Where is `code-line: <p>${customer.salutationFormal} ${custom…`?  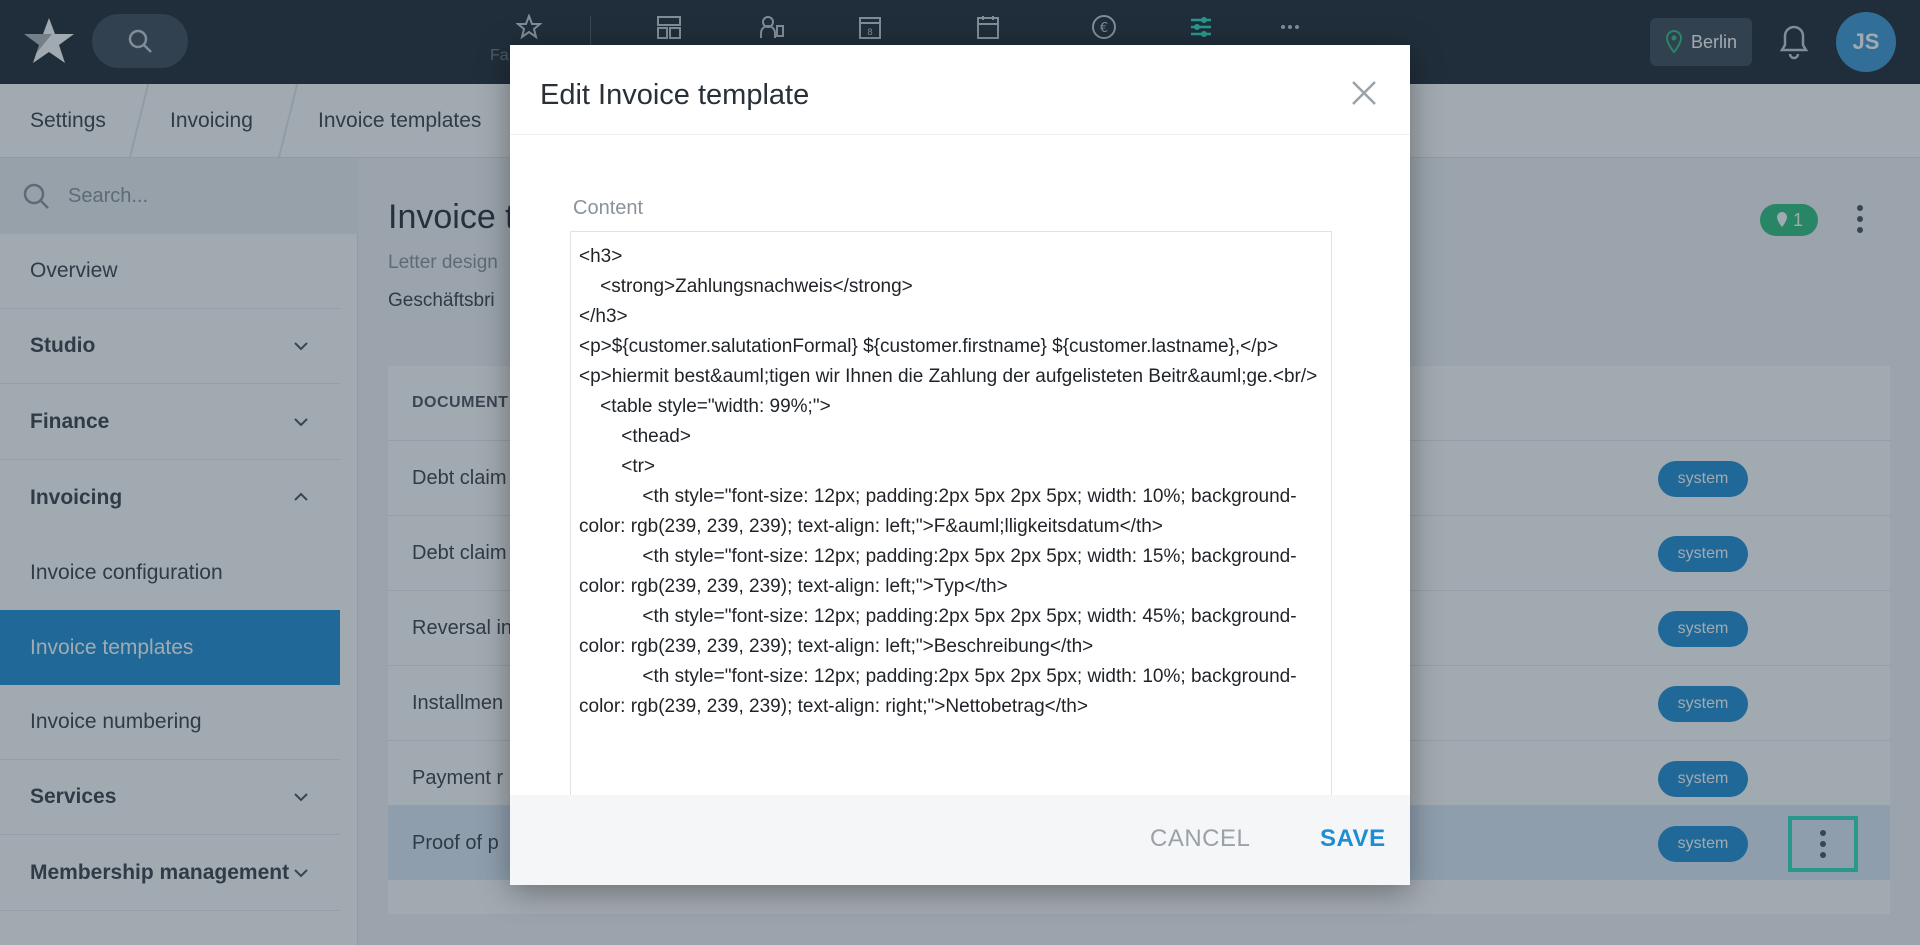
code-line: <p>${customer.salutationFormal} ${custom… is located at coordinates (929, 346).